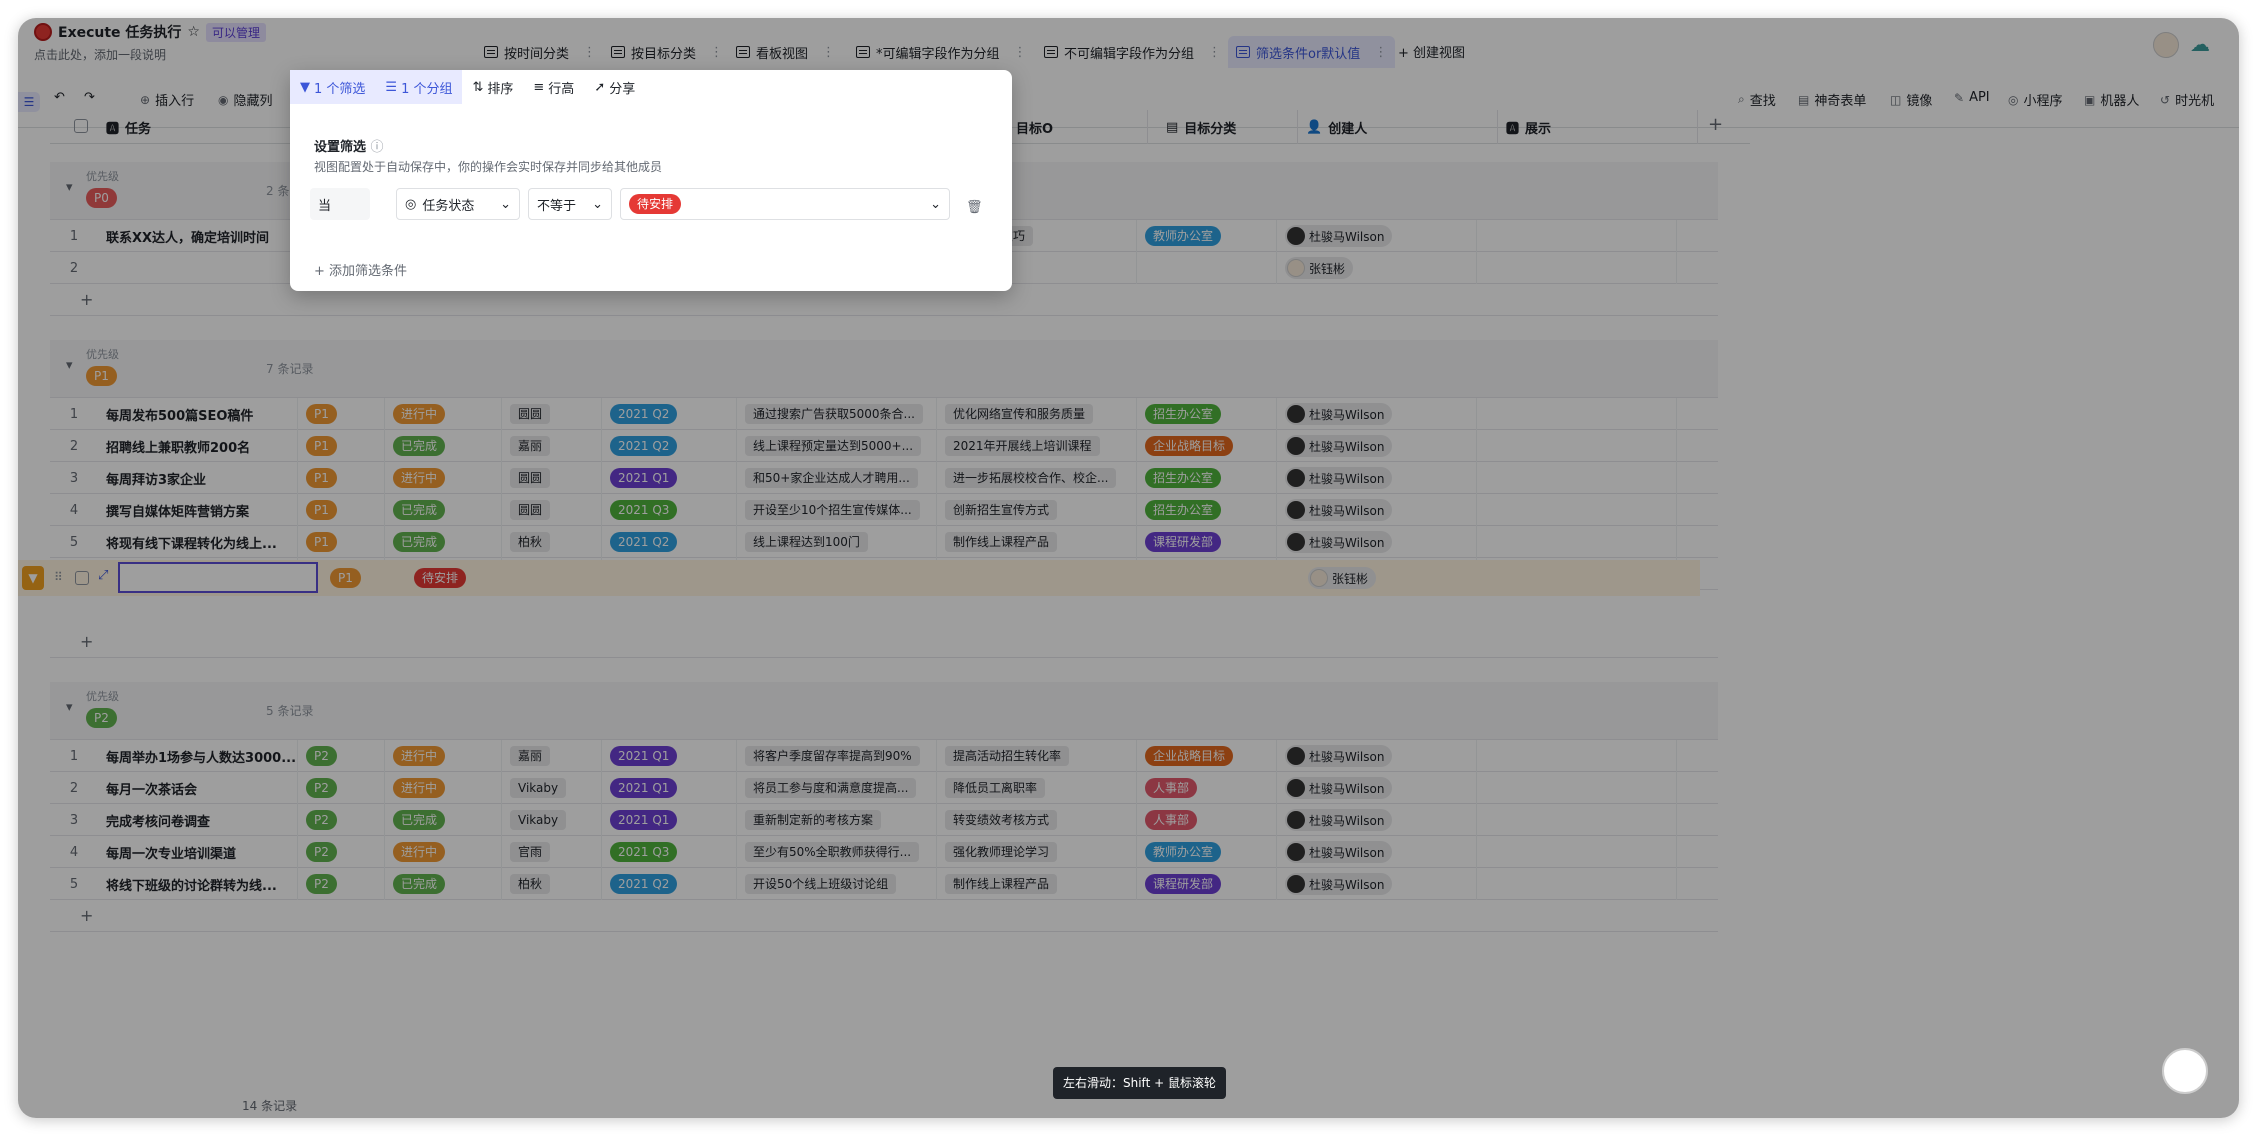 Image resolution: width=2257 pixels, height=1137 pixels. I want to click on add-filter-condition-button: + 添加筛选条件, so click(360, 269).